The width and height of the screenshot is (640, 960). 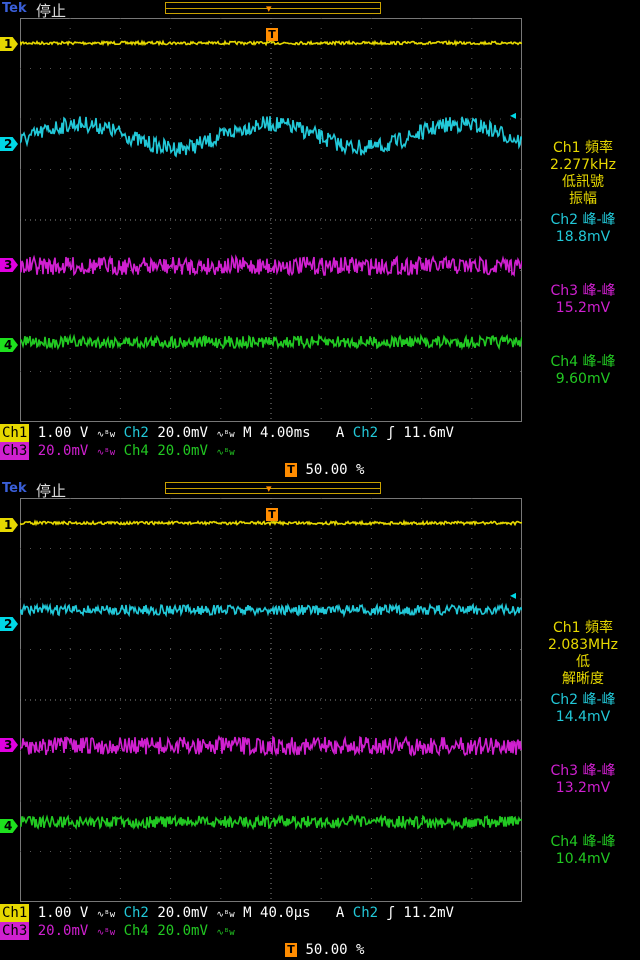 I want to click on readout-ch2-pk2pk: Ch2 峰-峰 14.4mV, so click(x=583, y=708).